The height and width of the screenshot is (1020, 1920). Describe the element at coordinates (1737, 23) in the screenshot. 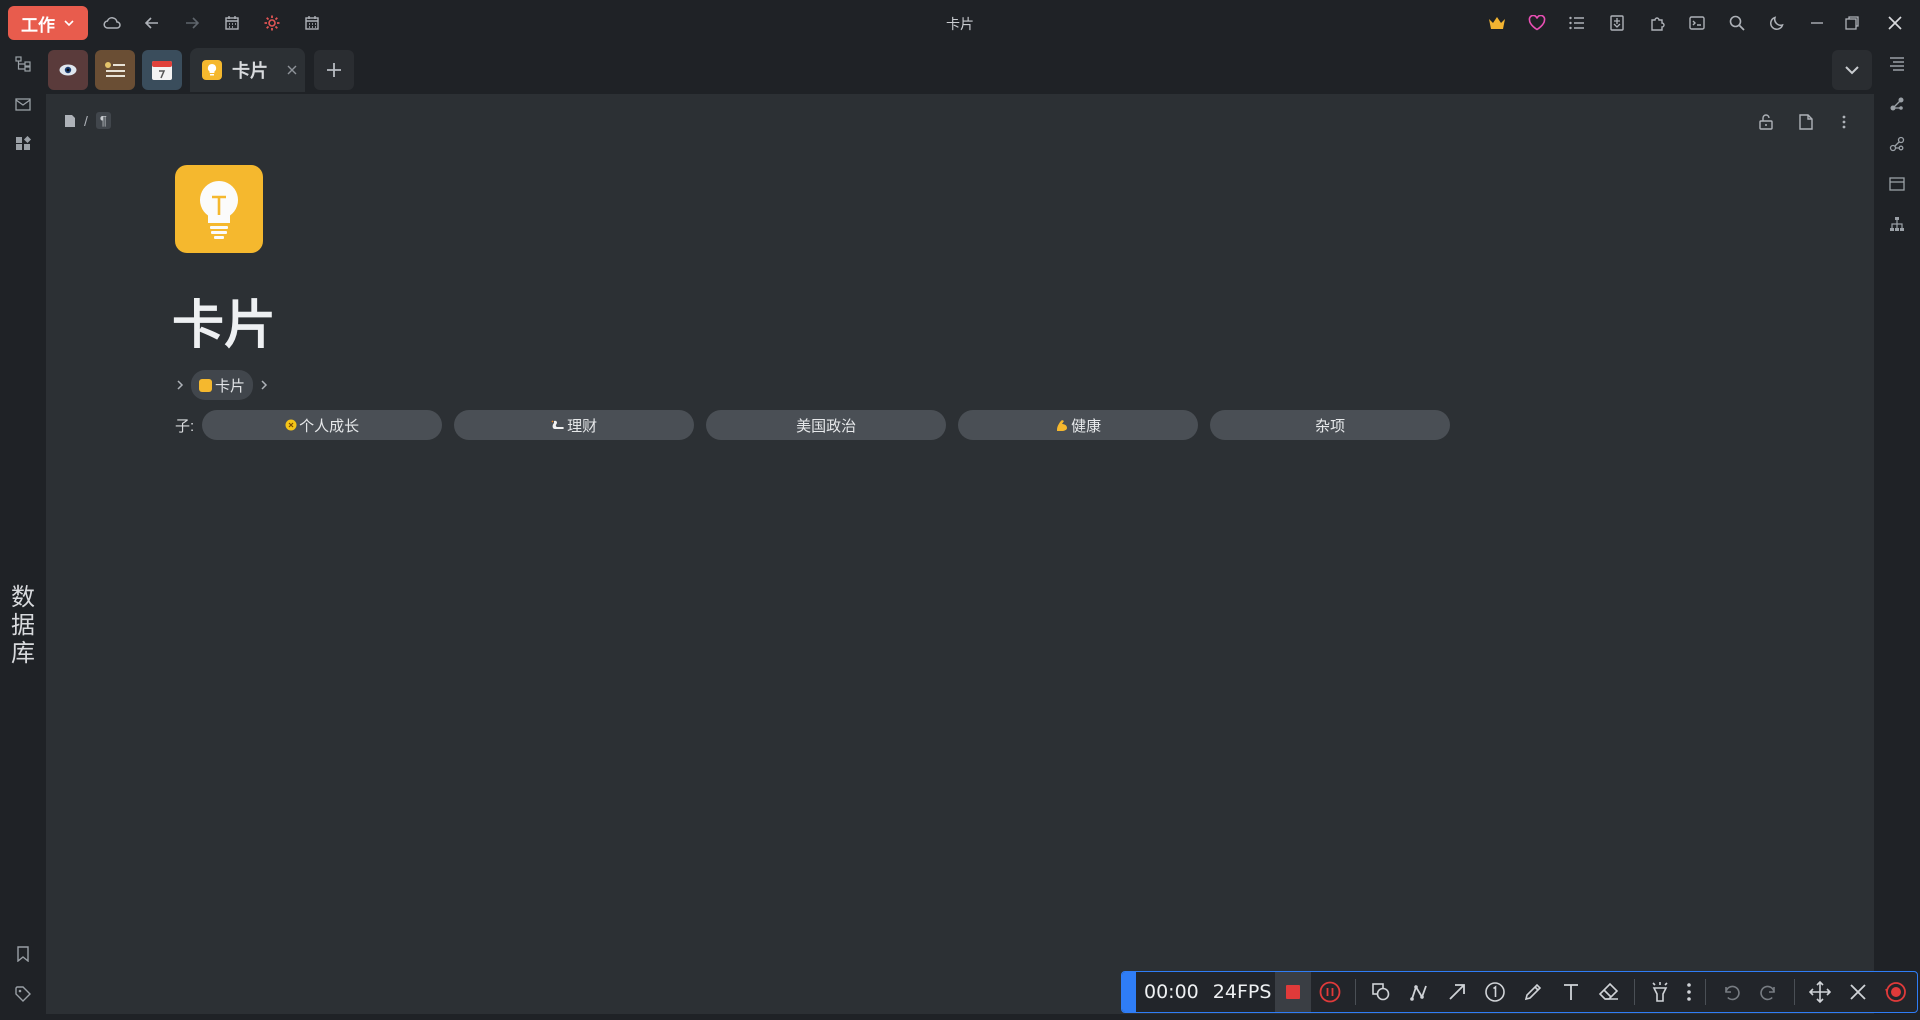

I see `search-icon` at that location.